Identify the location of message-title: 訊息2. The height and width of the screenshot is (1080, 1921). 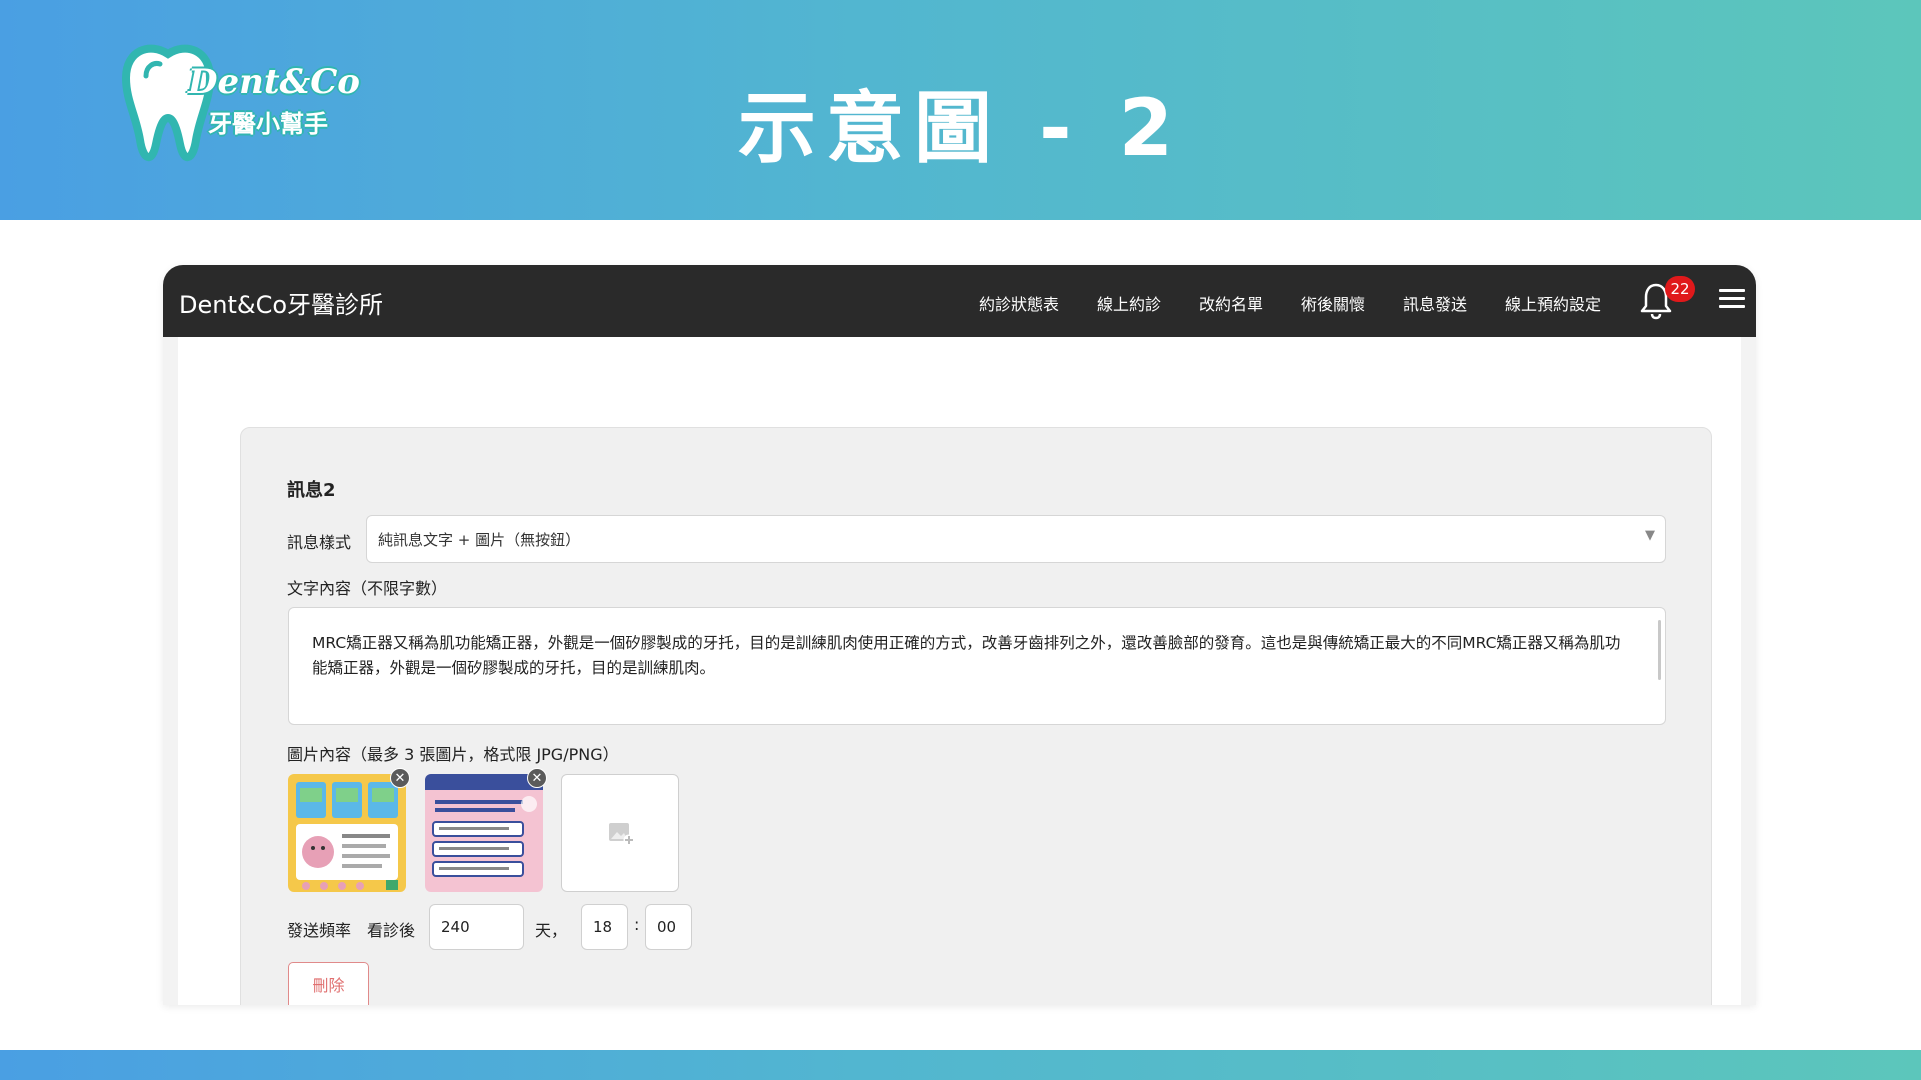
(311, 490).